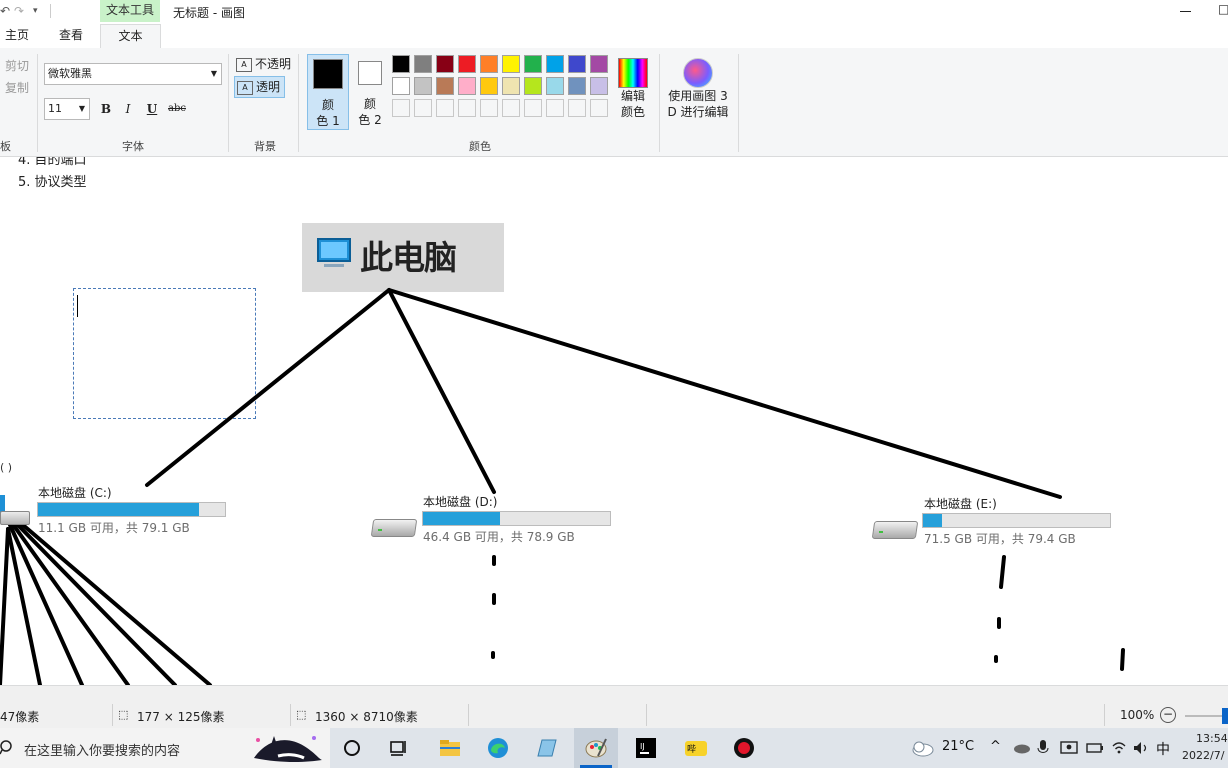  I want to click on bold-button: B, so click(106, 109).